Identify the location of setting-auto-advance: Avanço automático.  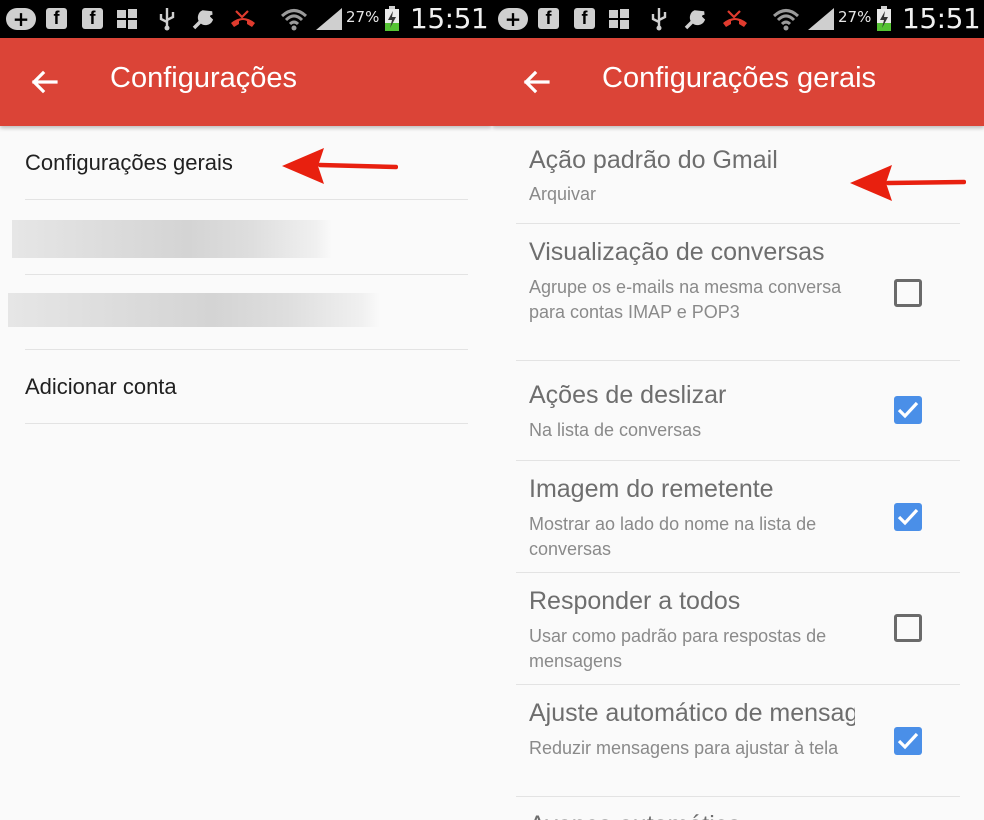
(738, 808).